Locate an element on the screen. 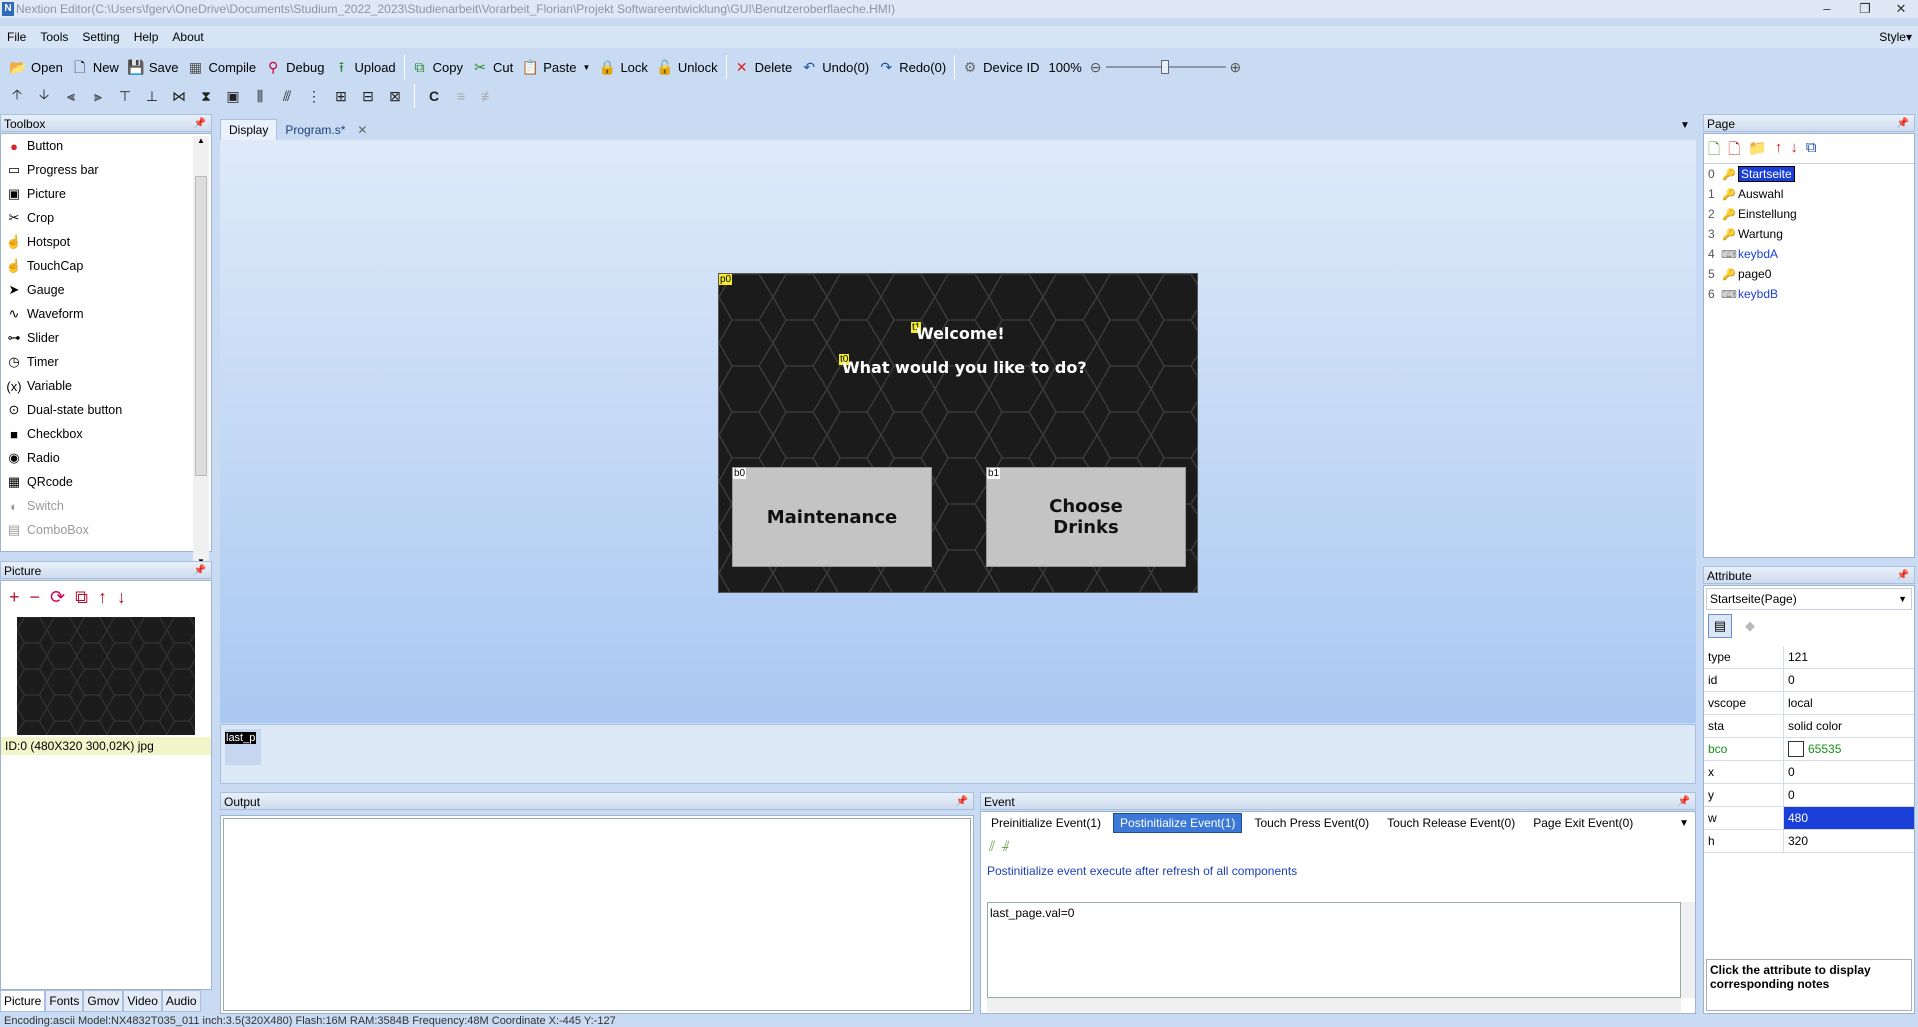  align-center-h-icon: ⋈ is located at coordinates (179, 96).